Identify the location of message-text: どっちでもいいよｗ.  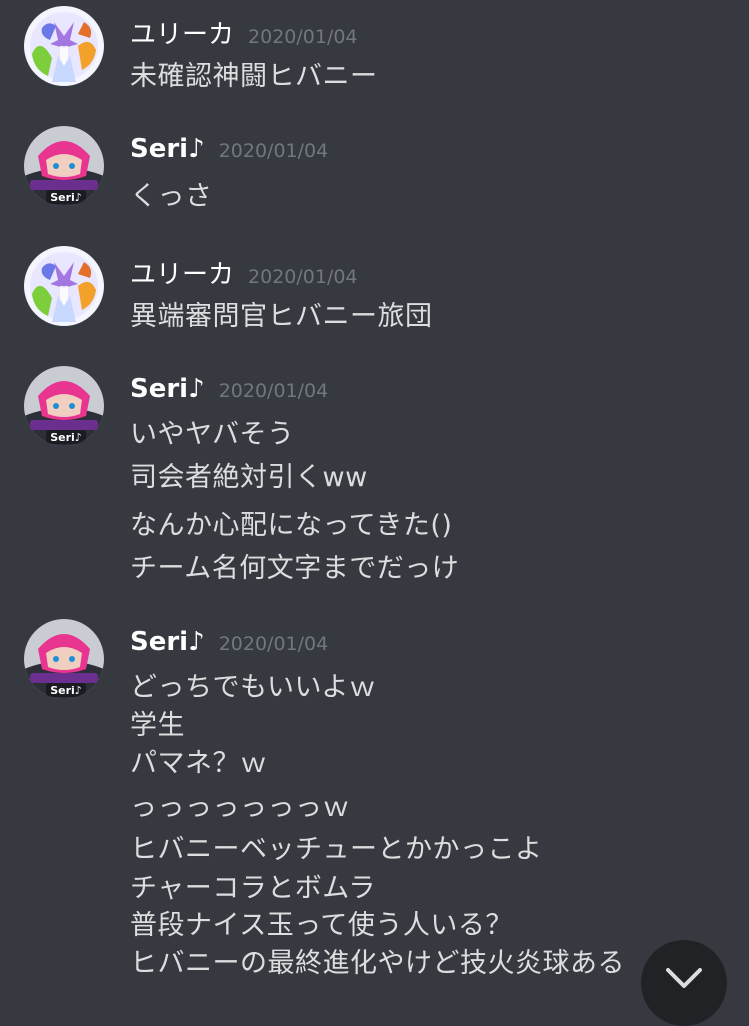
(253, 687).